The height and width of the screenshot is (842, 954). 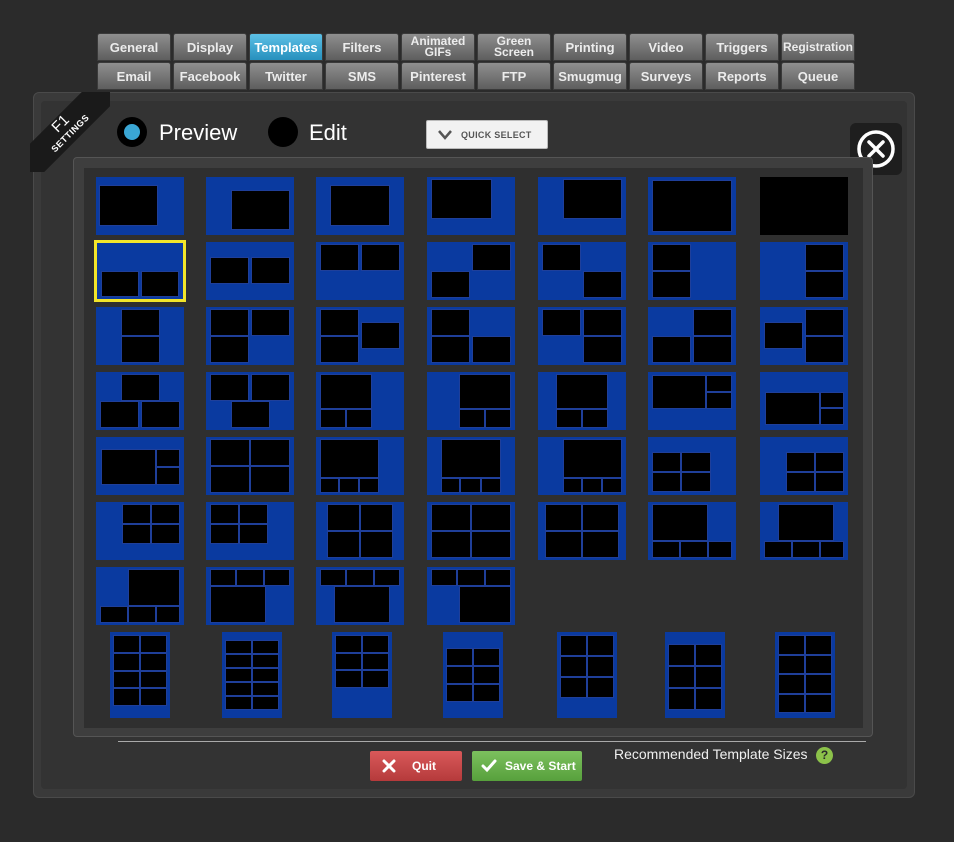 What do you see at coordinates (286, 47) in the screenshot?
I see `tab-templates: Templates` at bounding box center [286, 47].